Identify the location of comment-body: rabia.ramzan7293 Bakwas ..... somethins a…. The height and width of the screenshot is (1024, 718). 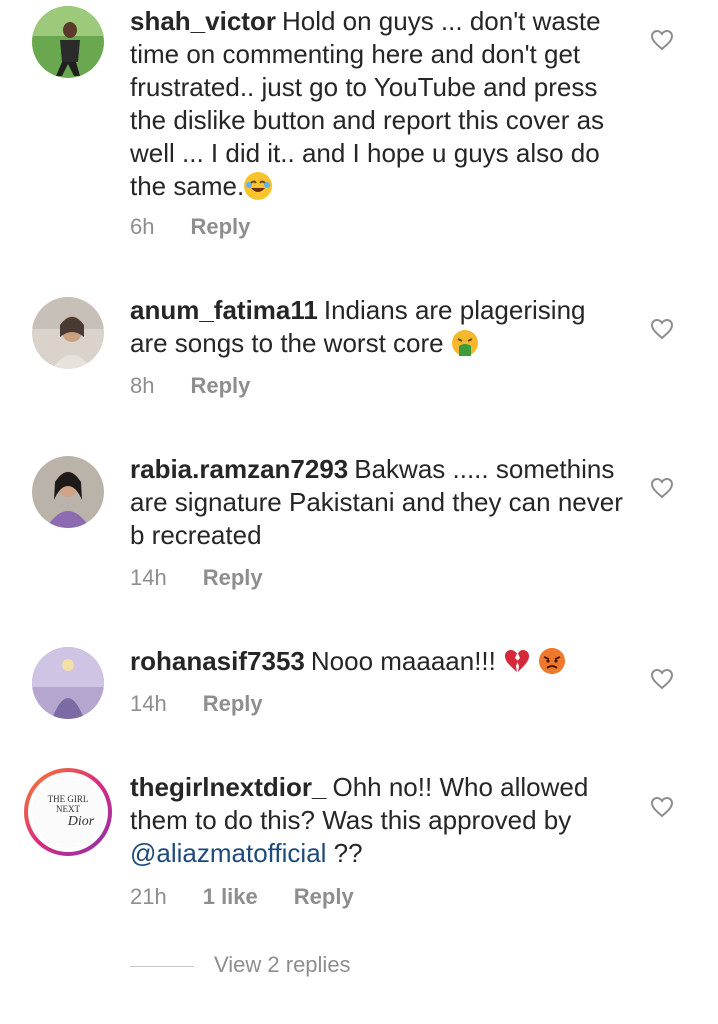
(377, 502).